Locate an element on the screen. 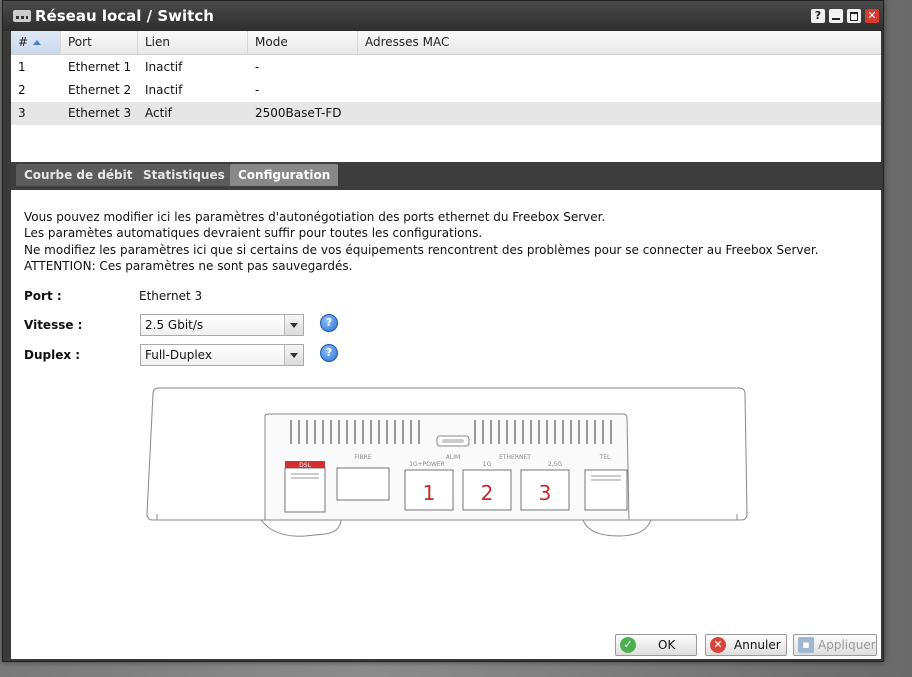 The height and width of the screenshot is (677, 912). ok-button: ✓ OK is located at coordinates (656, 645).